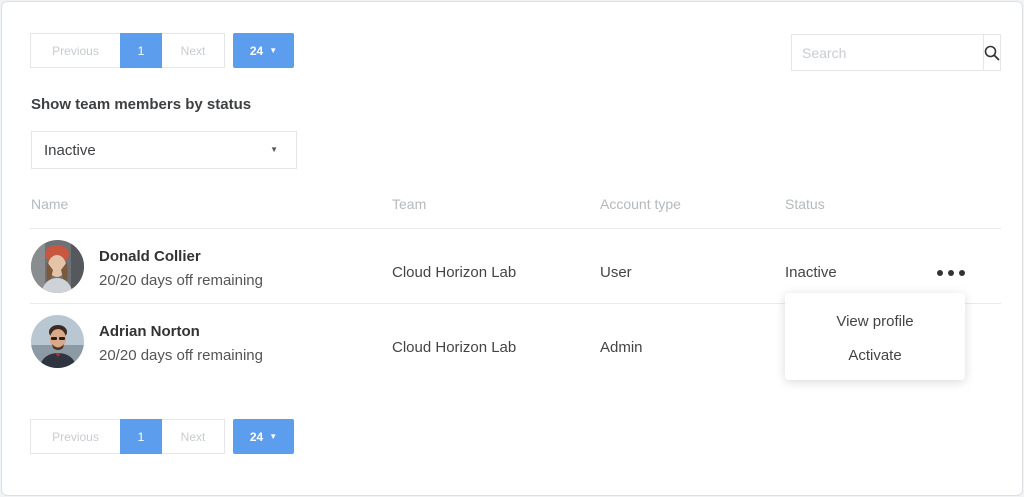  I want to click on pagination-top: Previous 1 Next 24 ▼, so click(162, 50).